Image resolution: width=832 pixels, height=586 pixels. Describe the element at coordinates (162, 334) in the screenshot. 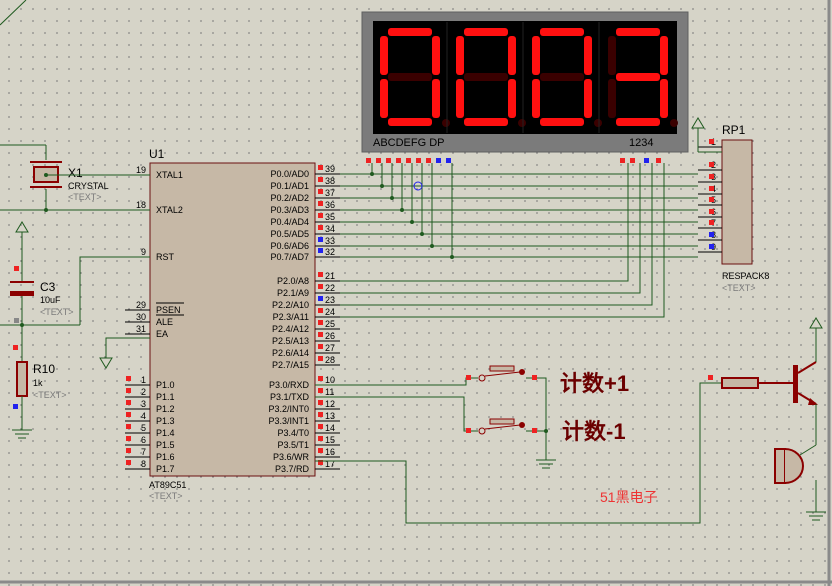

I see `pin-name: EA` at that location.